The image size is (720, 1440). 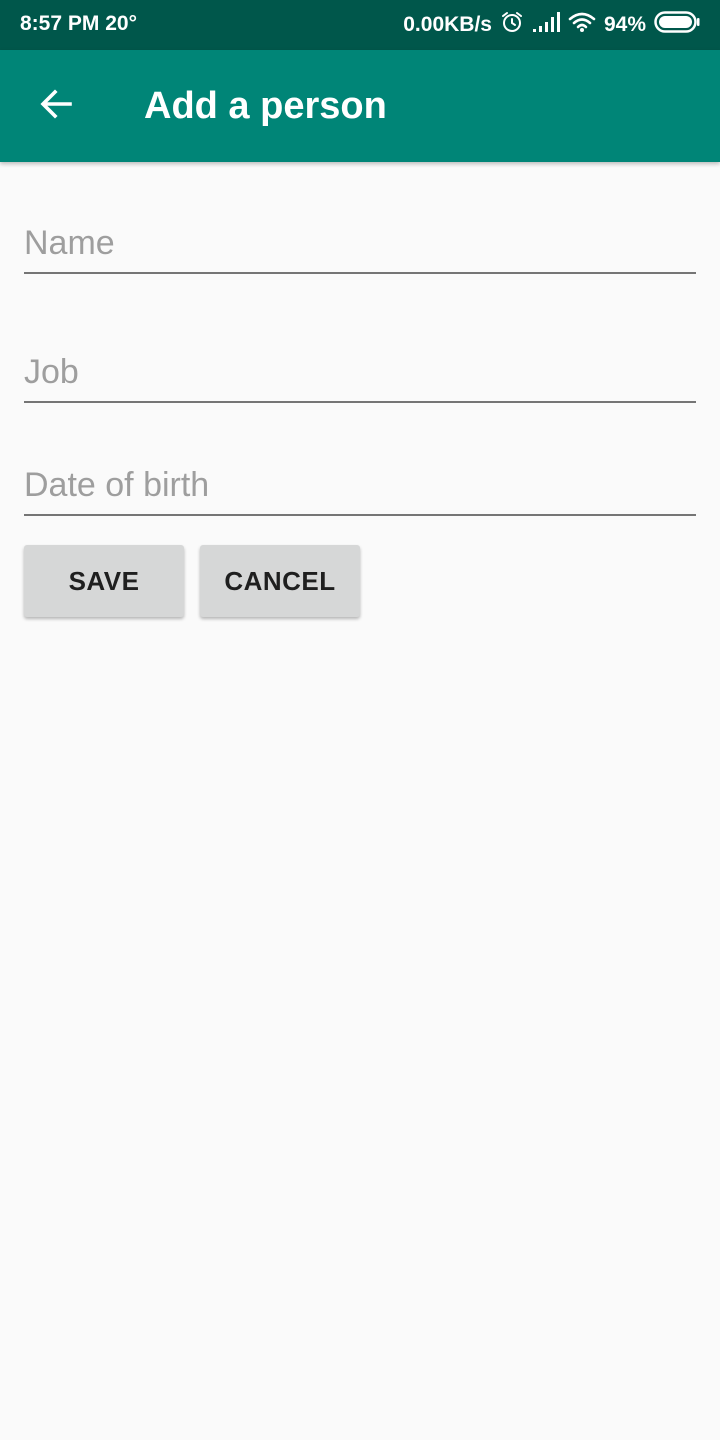 What do you see at coordinates (280, 581) in the screenshot?
I see `cancel-button: CANCEL` at bounding box center [280, 581].